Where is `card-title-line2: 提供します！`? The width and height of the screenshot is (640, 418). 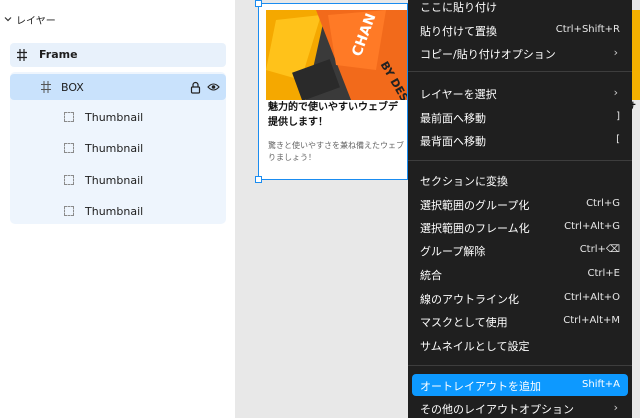 card-title-line2: 提供します！ is located at coordinates (298, 122).